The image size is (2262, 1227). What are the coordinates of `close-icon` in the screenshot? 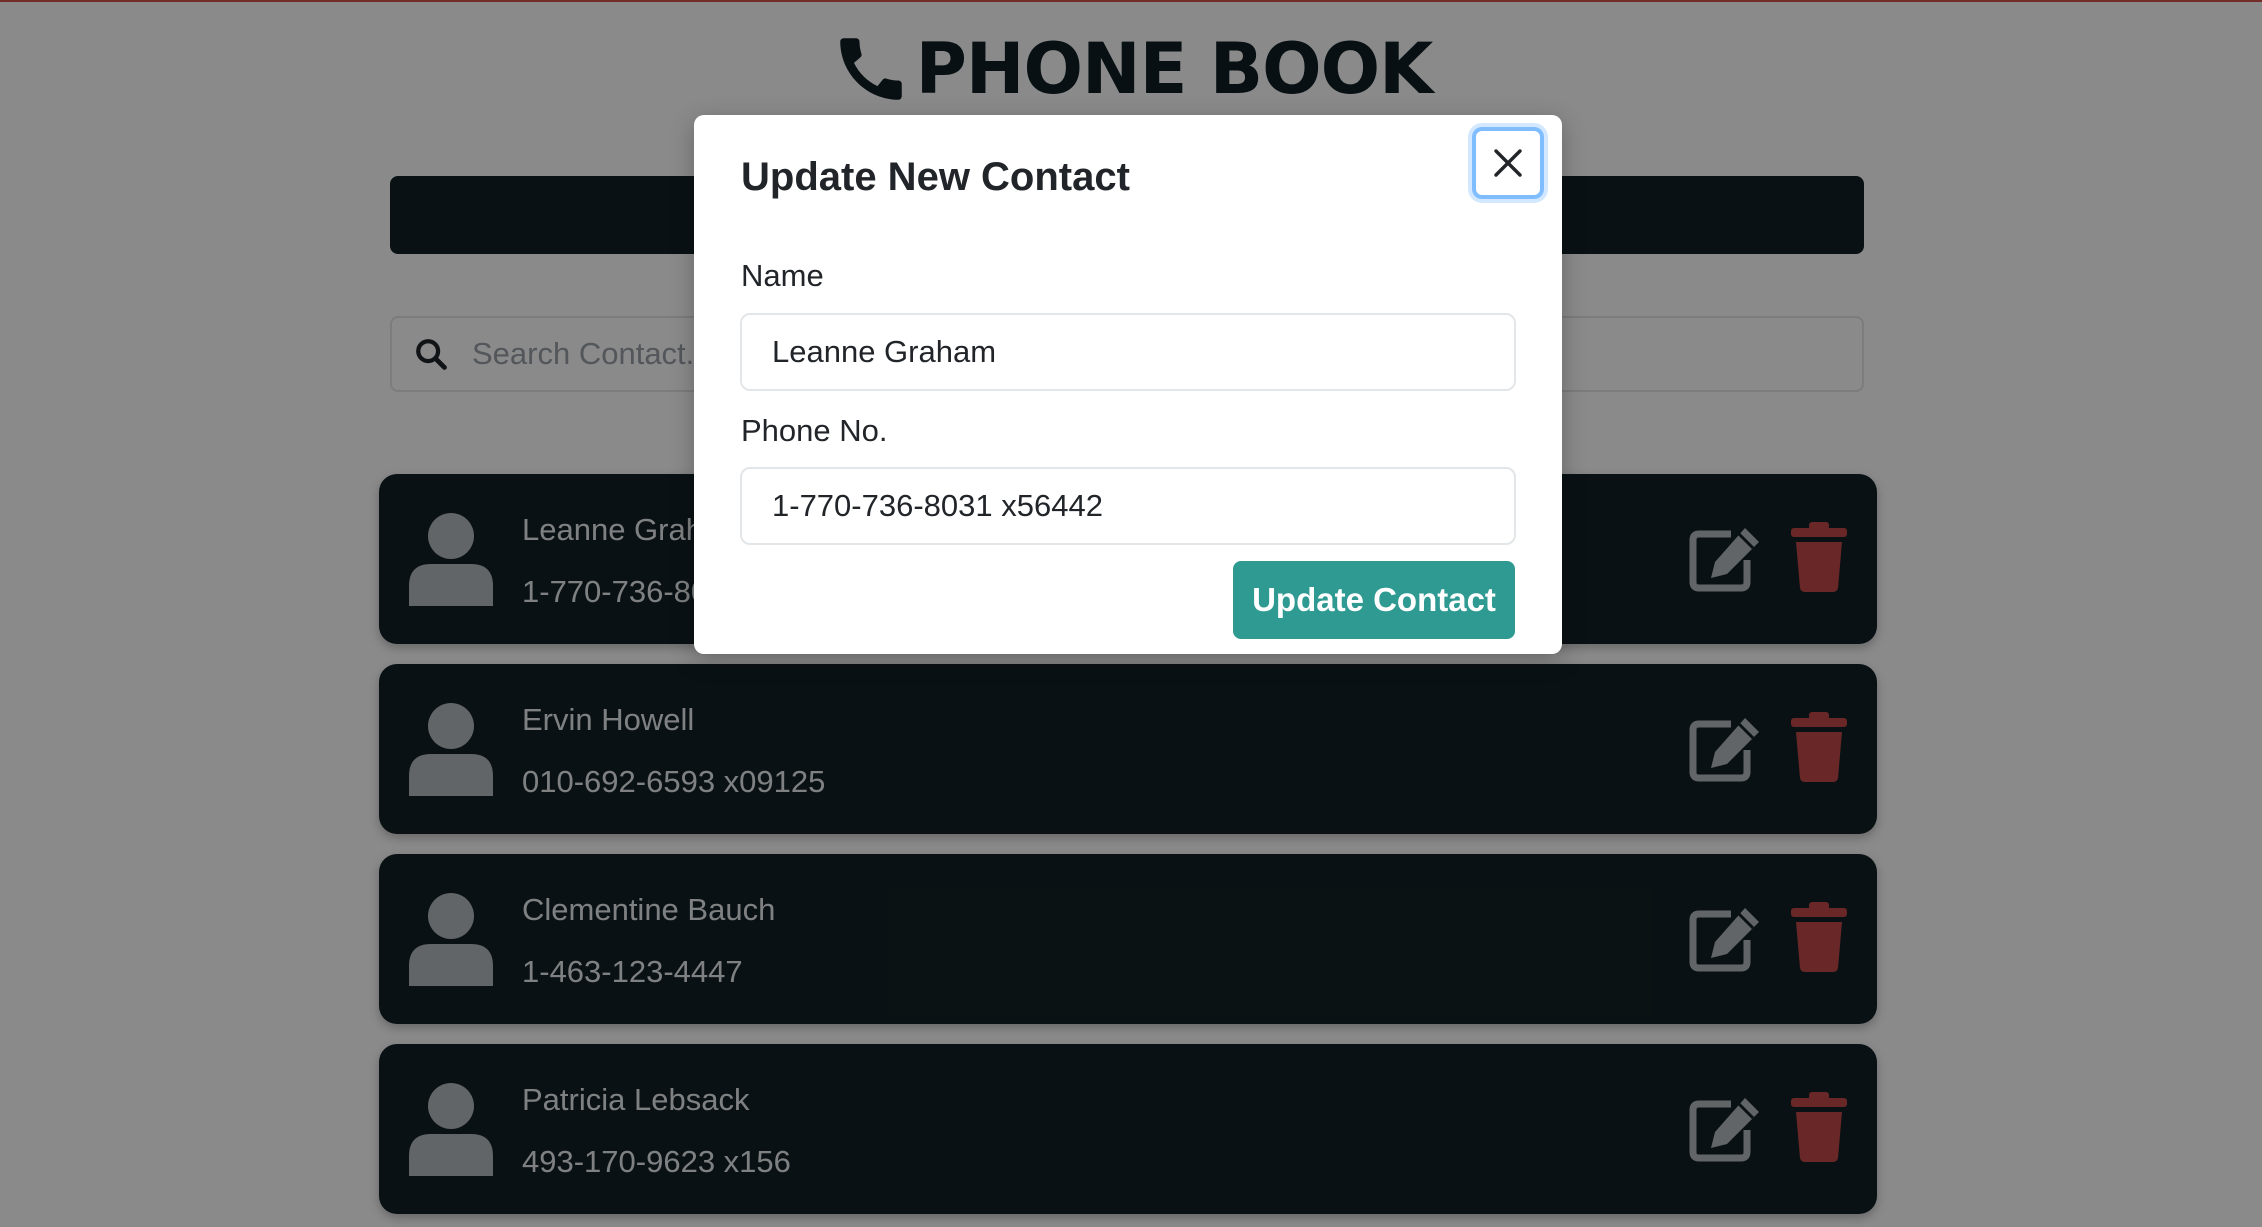 It's located at (1508, 163).